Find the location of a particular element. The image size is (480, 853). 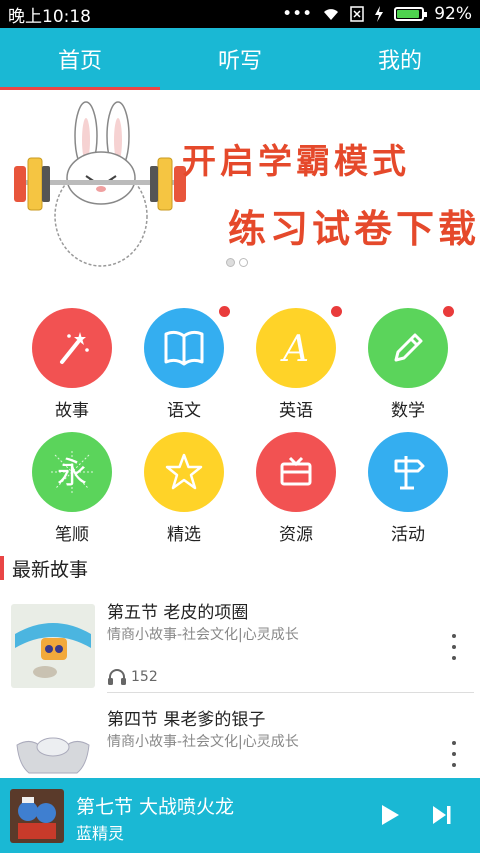

signpost-icon is located at coordinates (409, 473).